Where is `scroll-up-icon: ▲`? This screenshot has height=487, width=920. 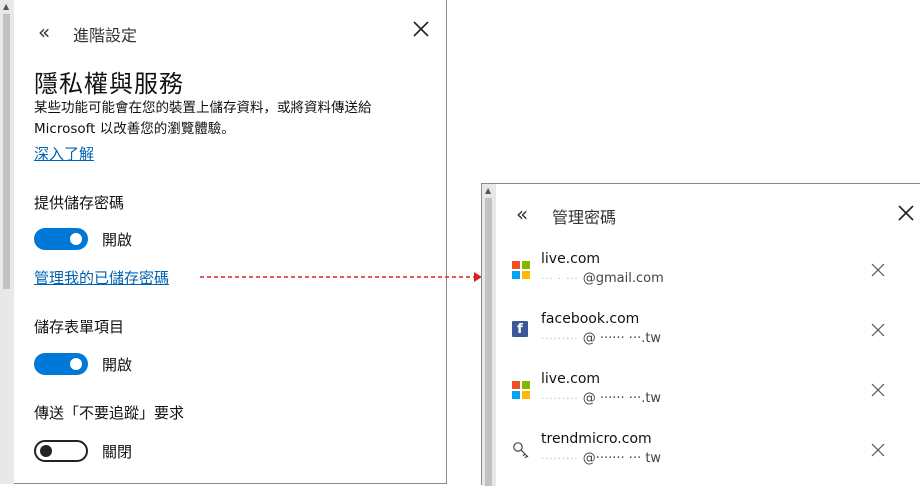
scroll-up-icon: ▲ is located at coordinates (488, 190).